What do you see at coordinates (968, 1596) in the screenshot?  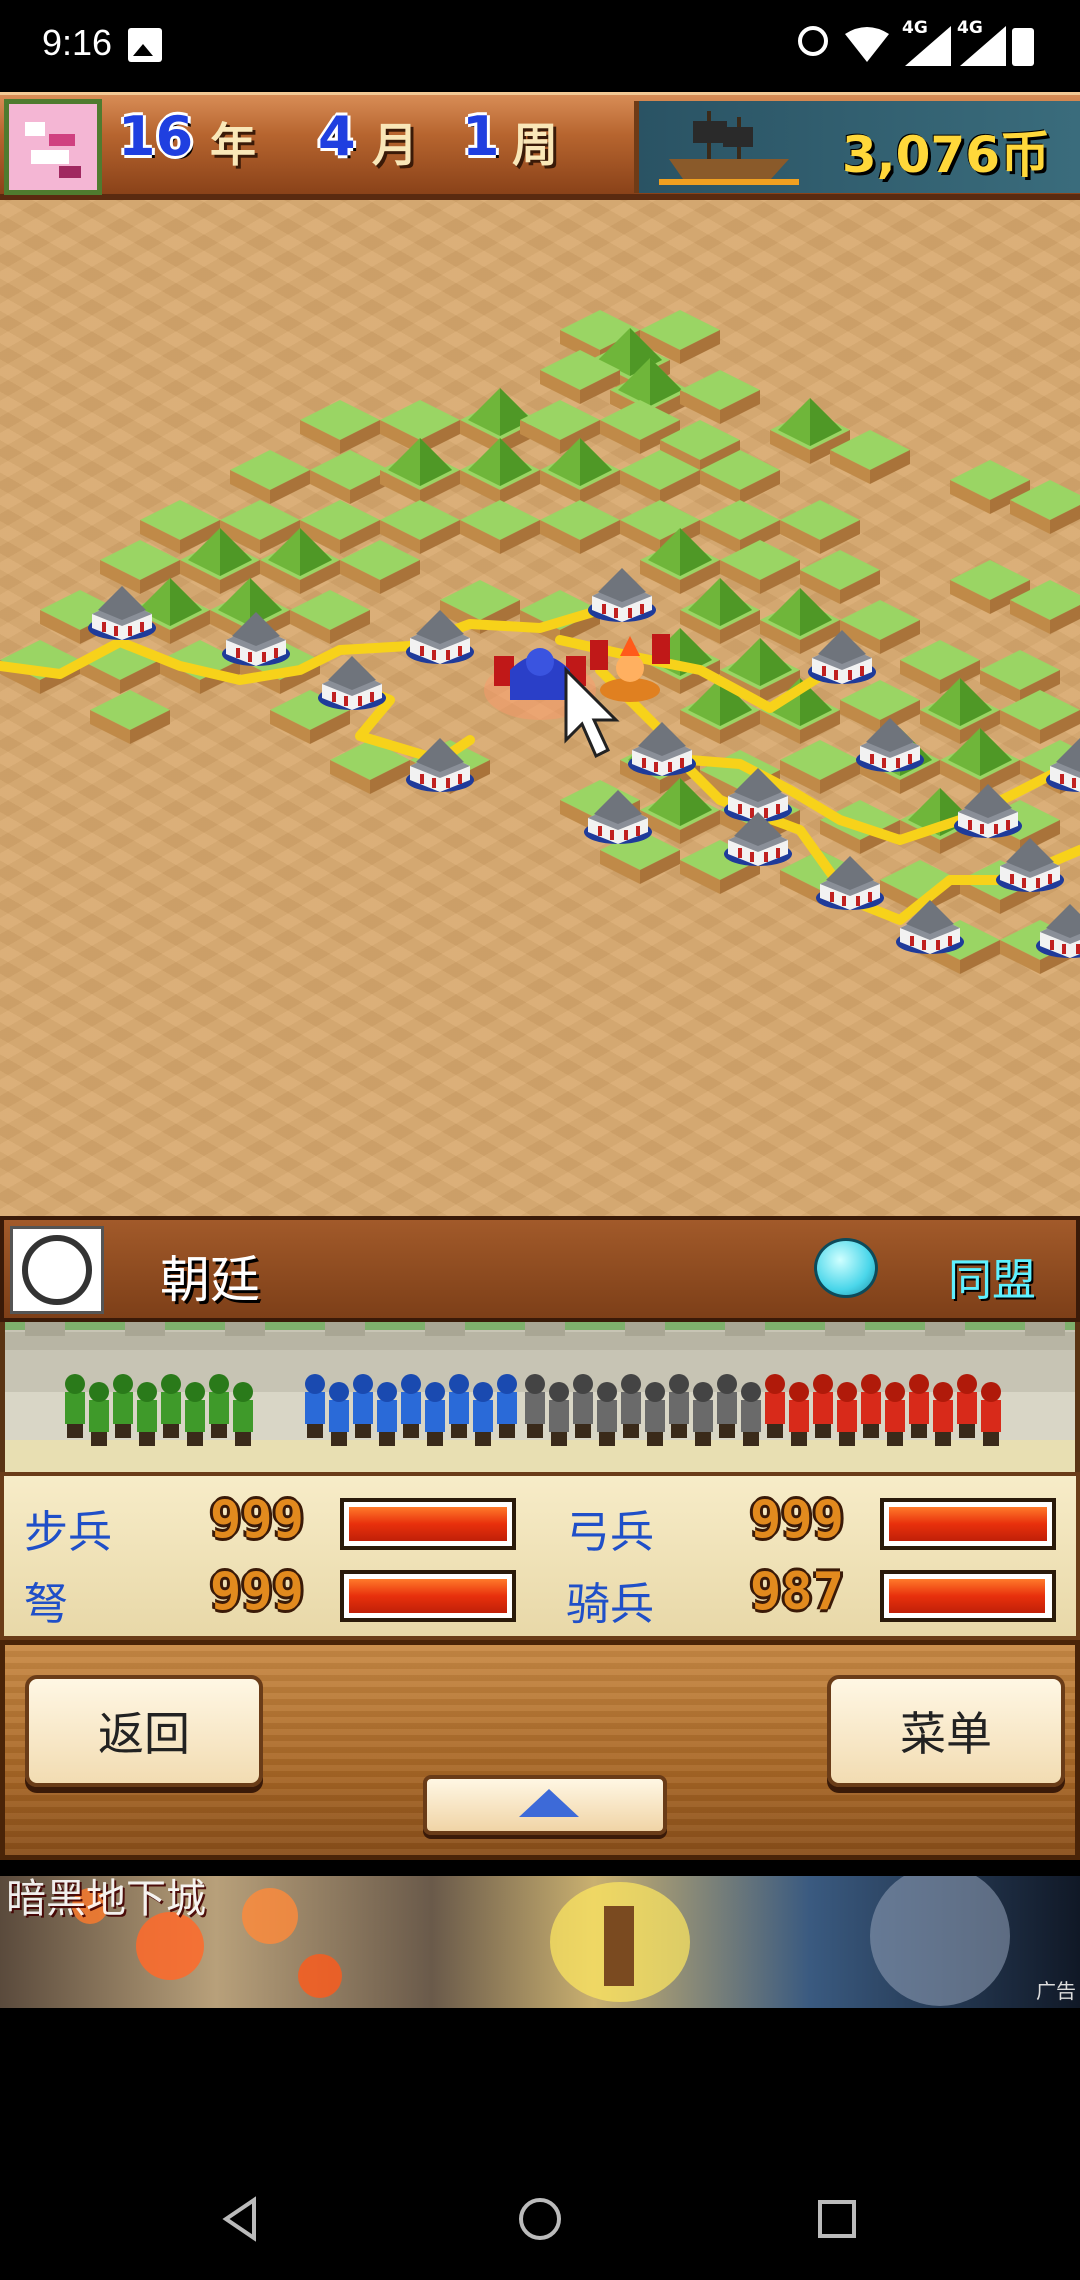 I see `stat-bar-cavalry` at bounding box center [968, 1596].